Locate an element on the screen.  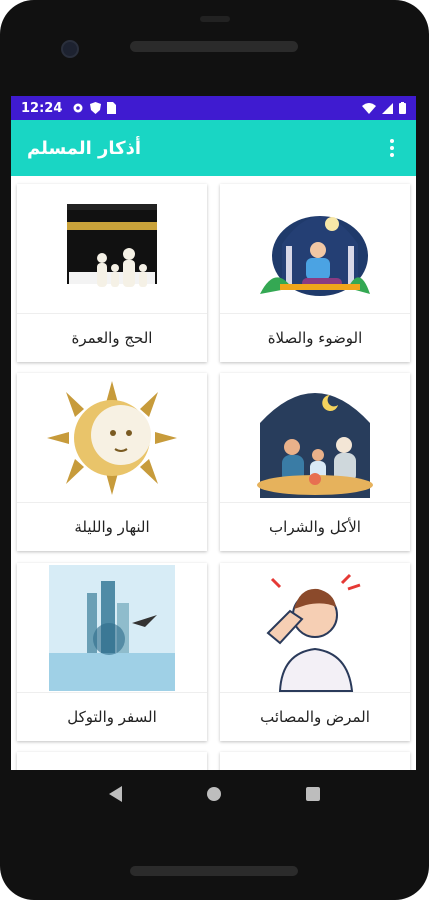
category-label: الوضوء والصلاة is located at coordinates (315, 337).